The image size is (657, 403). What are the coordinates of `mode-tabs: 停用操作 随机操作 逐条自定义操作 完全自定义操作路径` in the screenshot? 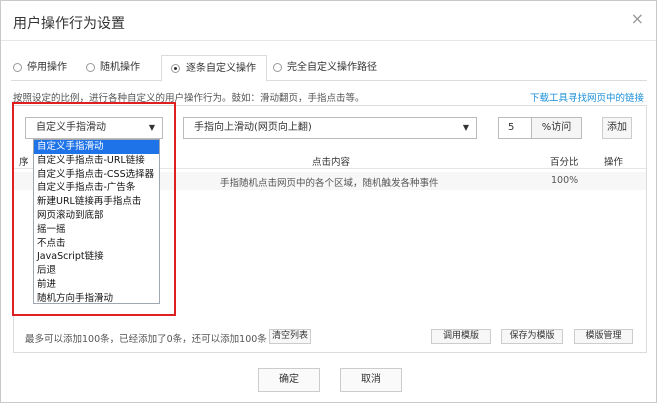 It's located at (329, 68).